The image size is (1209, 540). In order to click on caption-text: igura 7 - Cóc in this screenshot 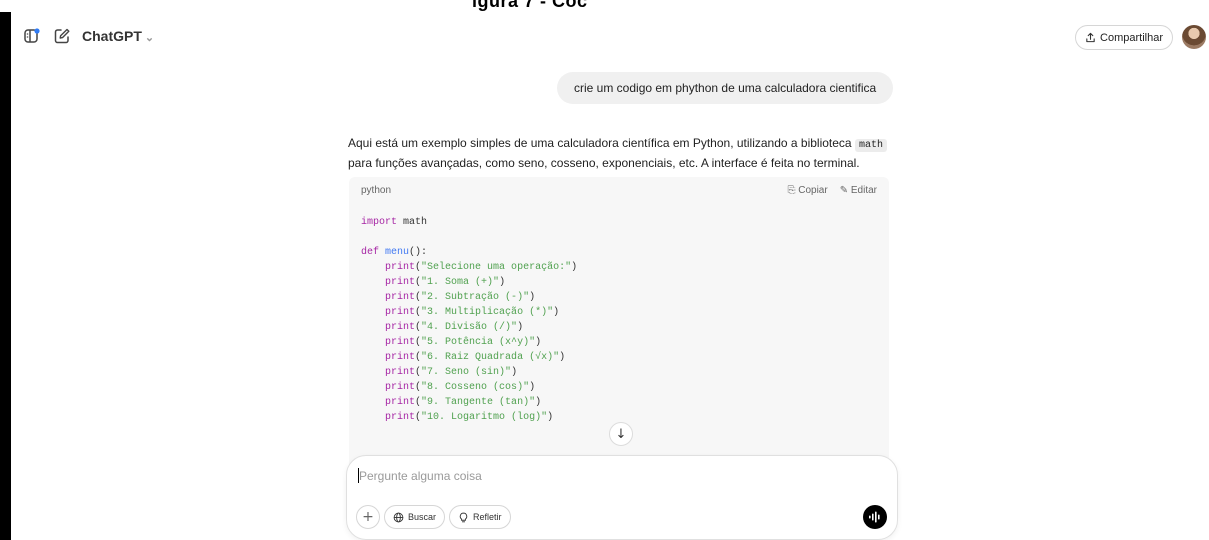, I will do `click(530, 5)`.